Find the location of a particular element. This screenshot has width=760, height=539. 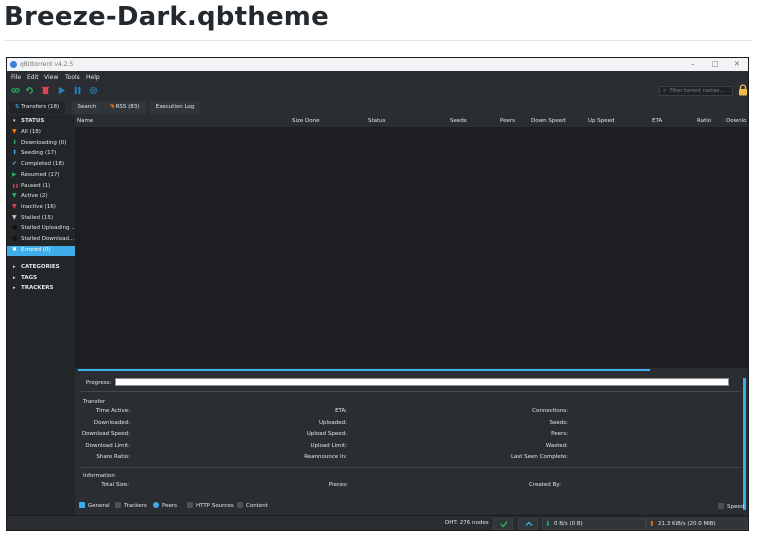

information-group-title: Information is located at coordinates (99, 476).